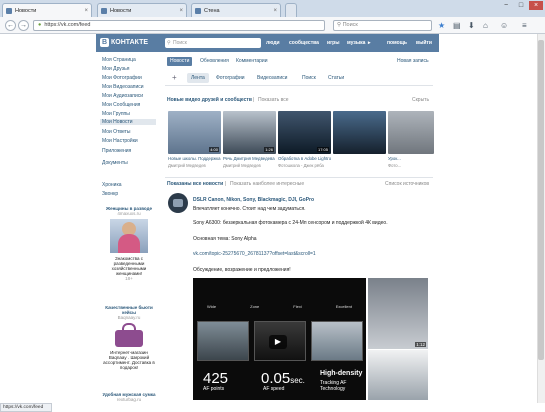  Describe the element at coordinates (142, 10) in the screenshot. I see `browser-tab-news-2: Новости ×` at that location.